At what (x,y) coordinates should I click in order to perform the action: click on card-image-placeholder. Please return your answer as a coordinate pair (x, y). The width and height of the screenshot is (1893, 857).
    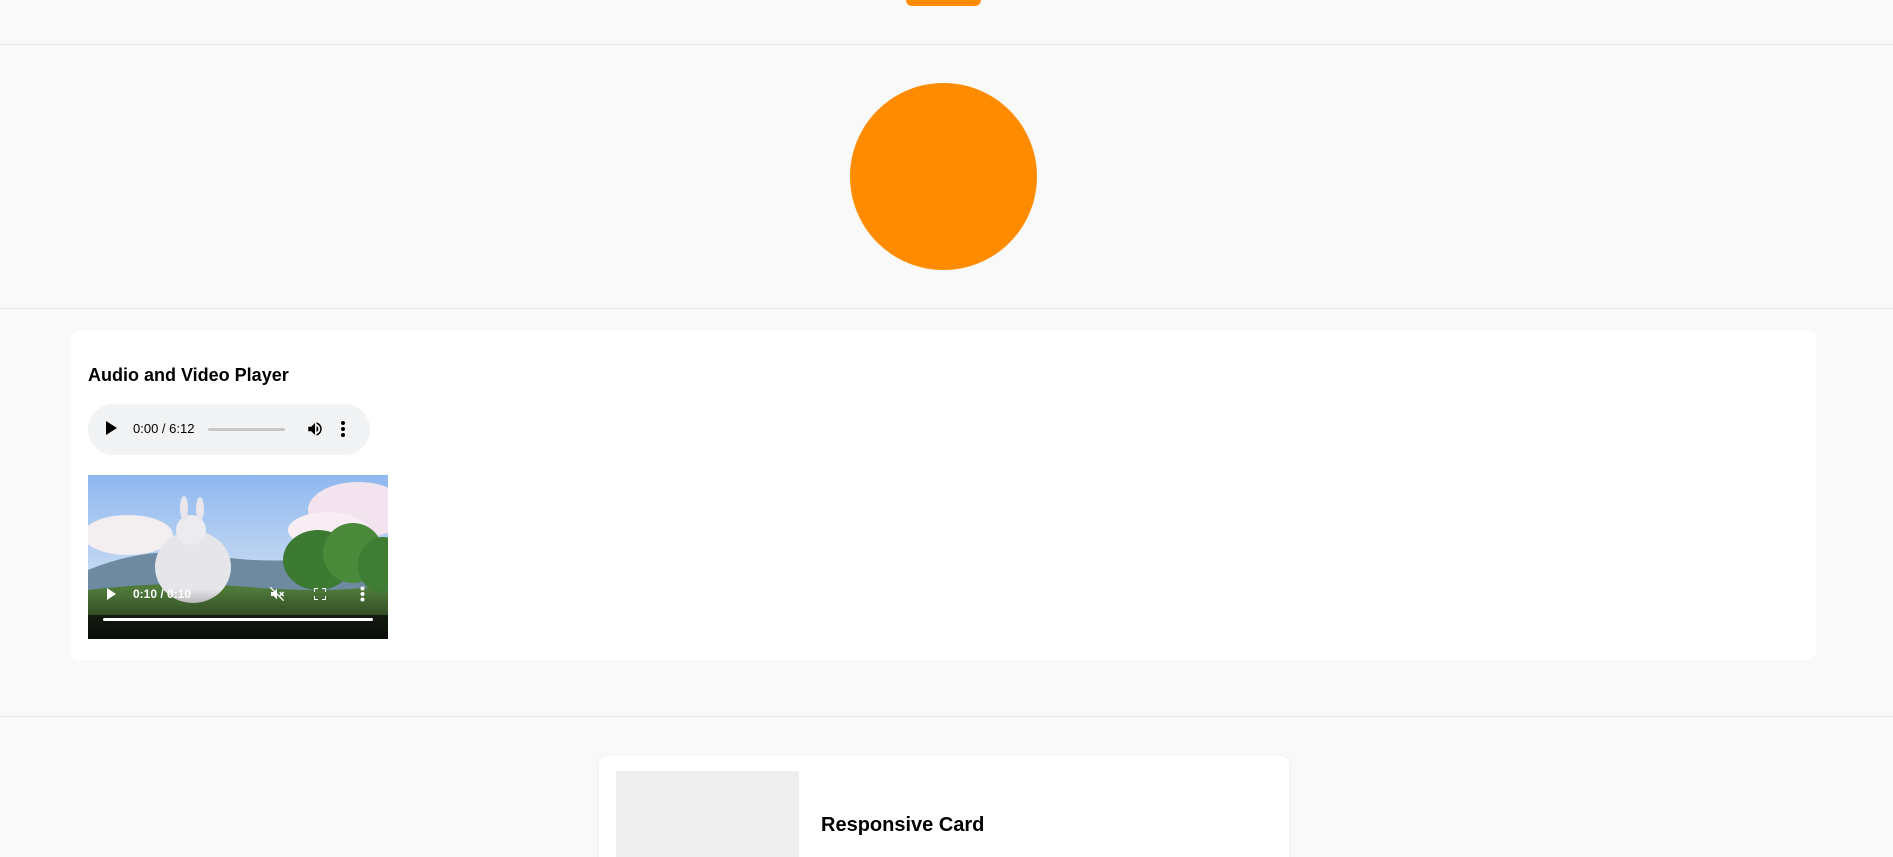
    Looking at the image, I should click on (707, 814).